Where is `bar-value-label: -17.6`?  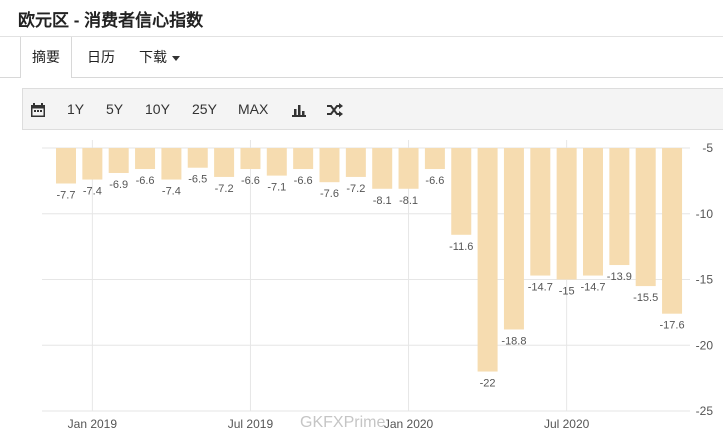 bar-value-label: -17.6 is located at coordinates (672, 326).